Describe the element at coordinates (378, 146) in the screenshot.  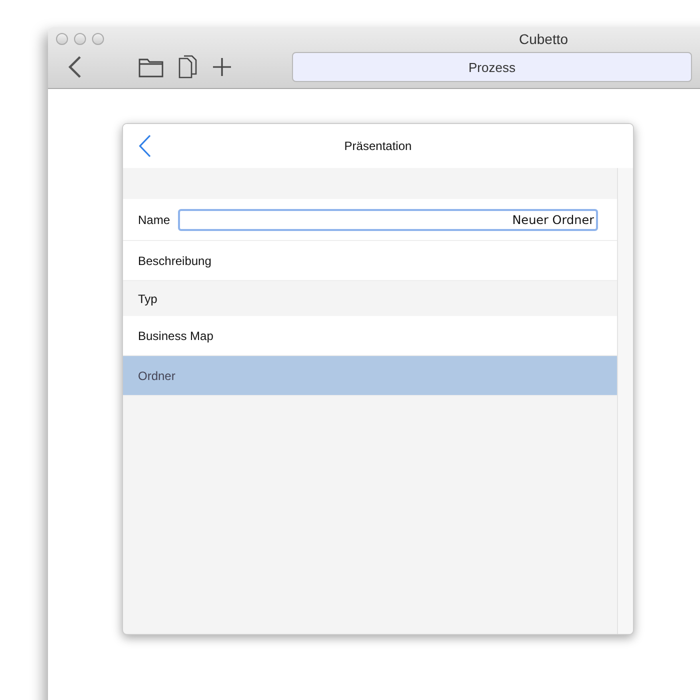
I see `dialog-title: Präsentation` at that location.